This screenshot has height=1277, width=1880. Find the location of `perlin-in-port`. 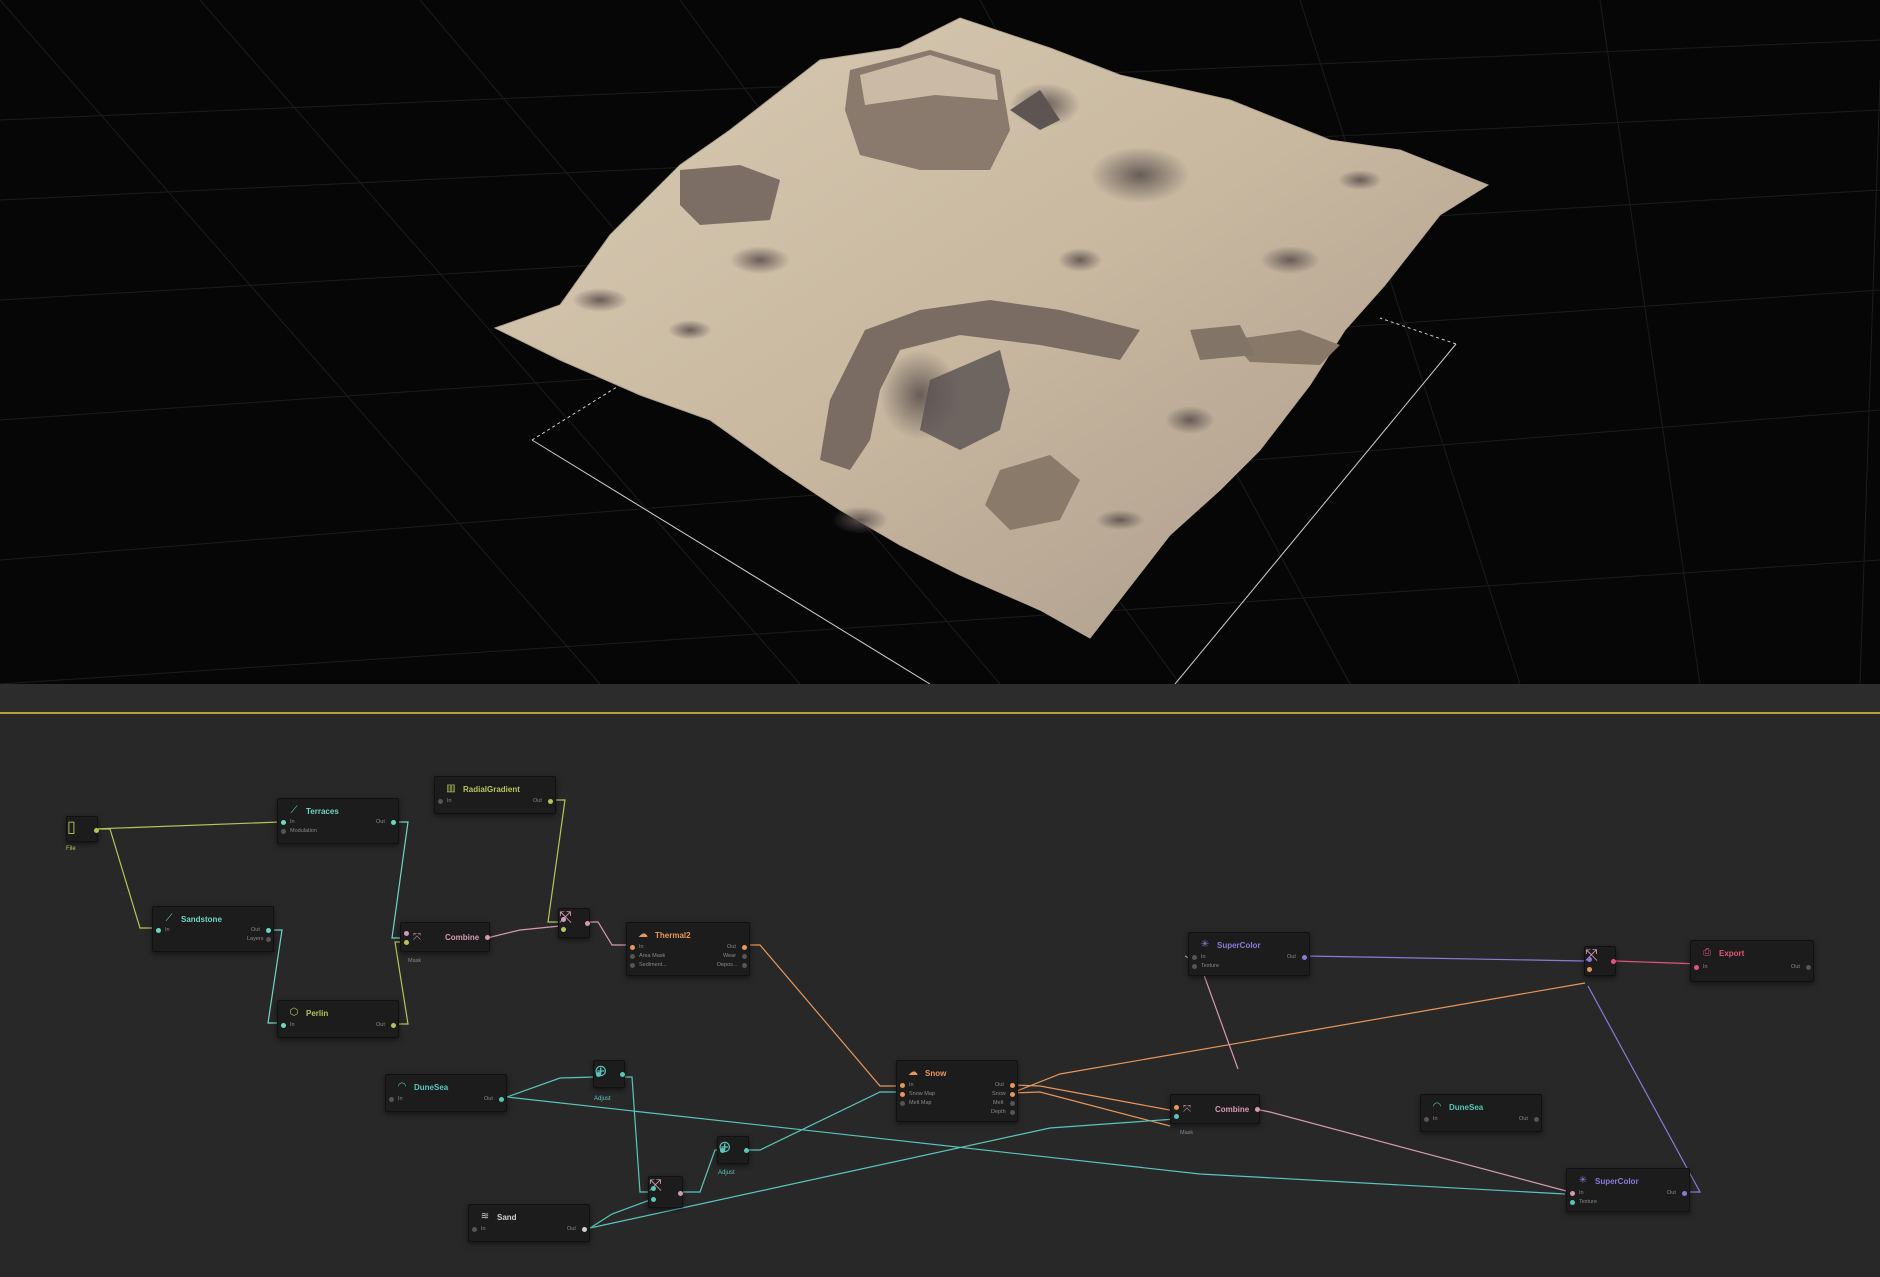

perlin-in-port is located at coordinates (283, 1025).